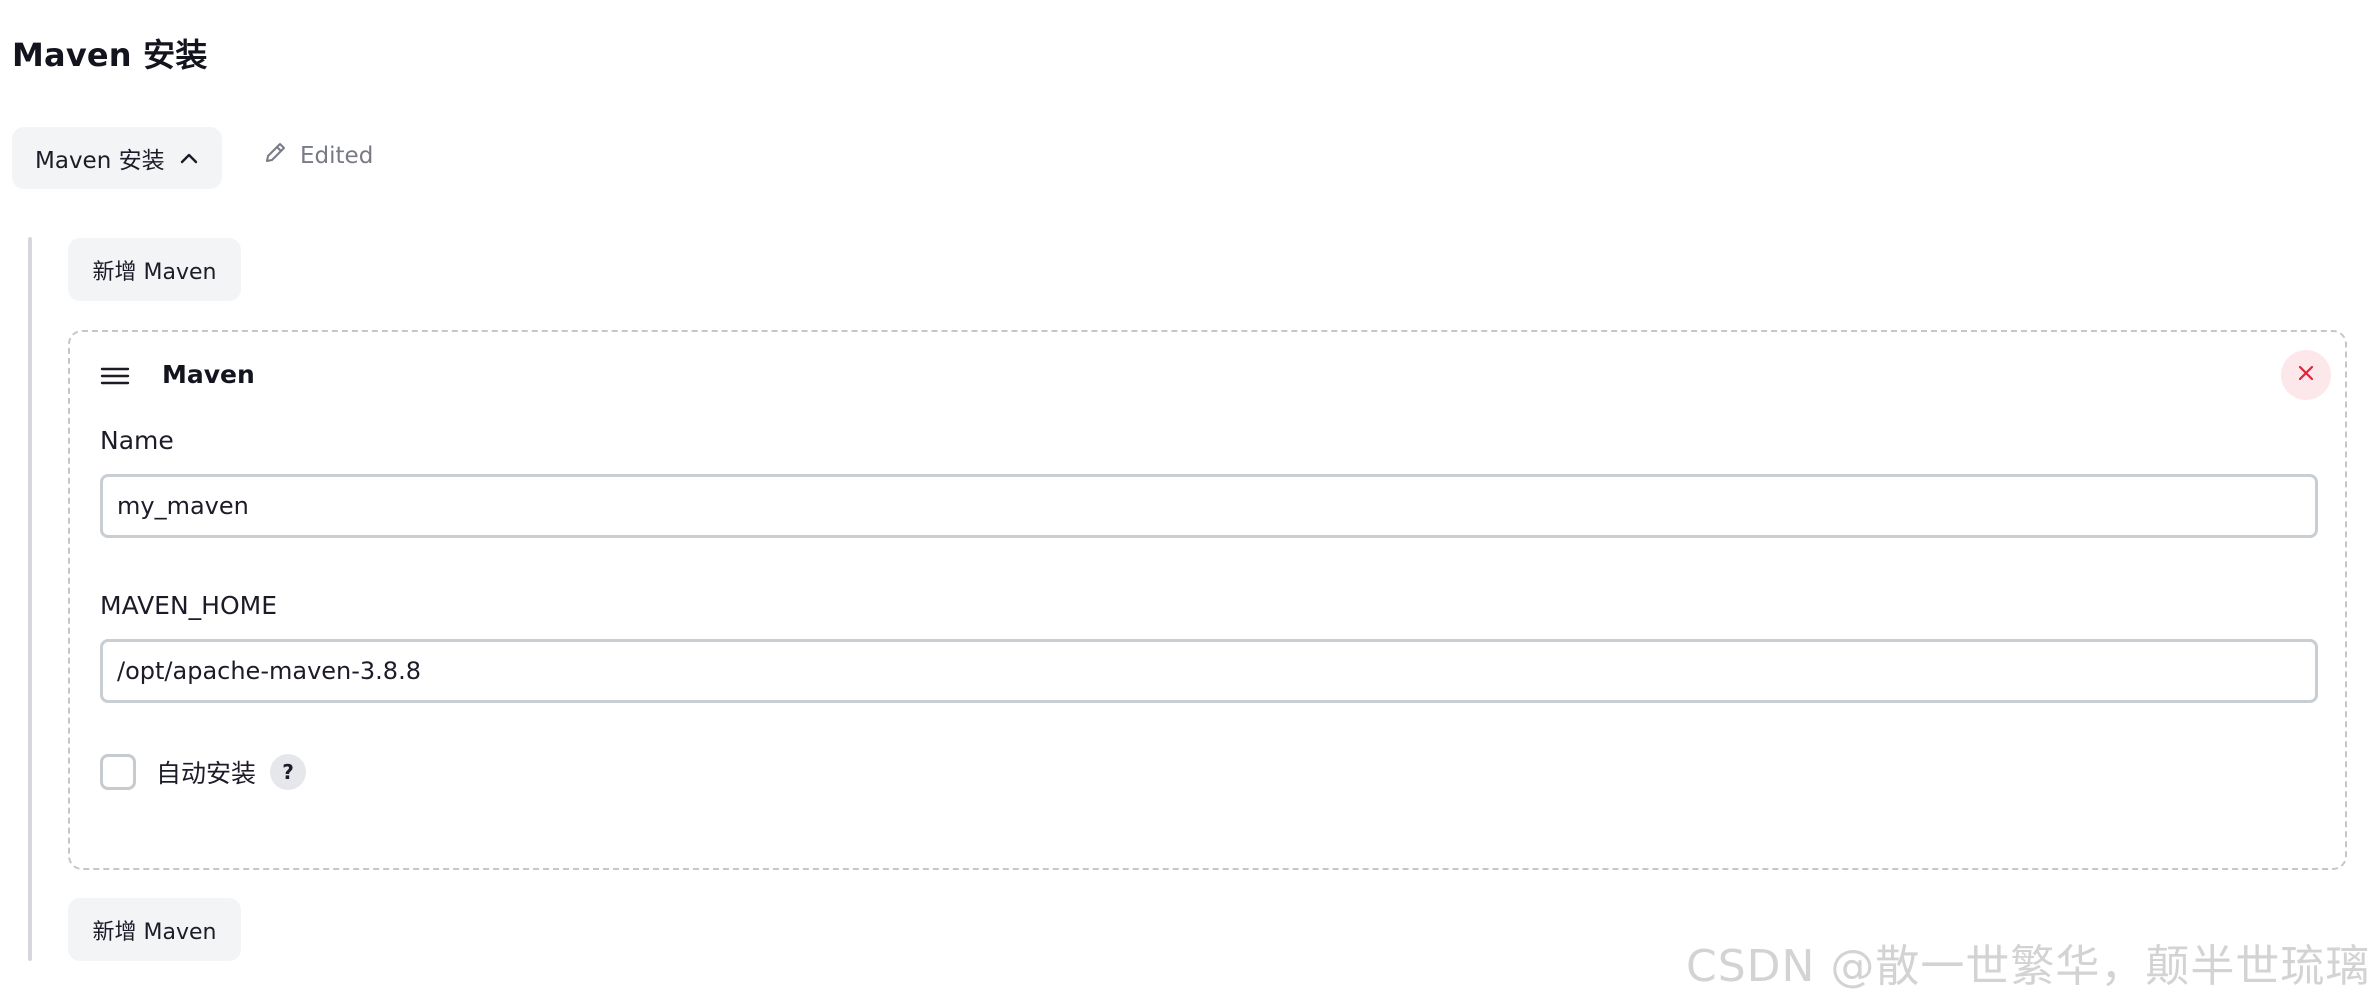 The width and height of the screenshot is (2378, 997). I want to click on add-maven-button-top: 新增 Maven, so click(154, 269).